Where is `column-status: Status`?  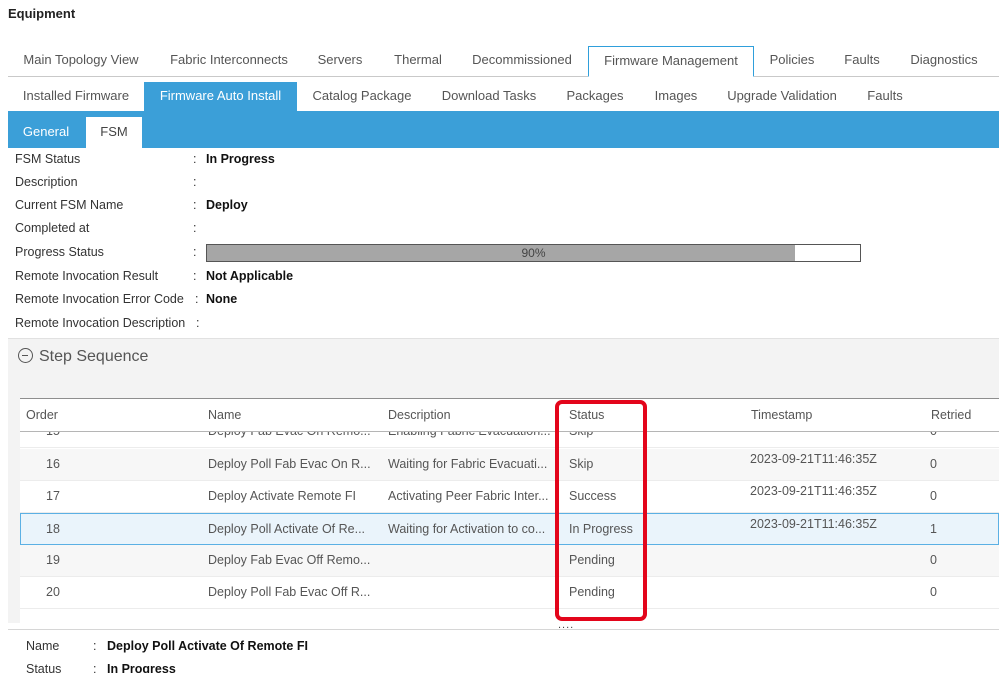
column-status: Status is located at coordinates (586, 415).